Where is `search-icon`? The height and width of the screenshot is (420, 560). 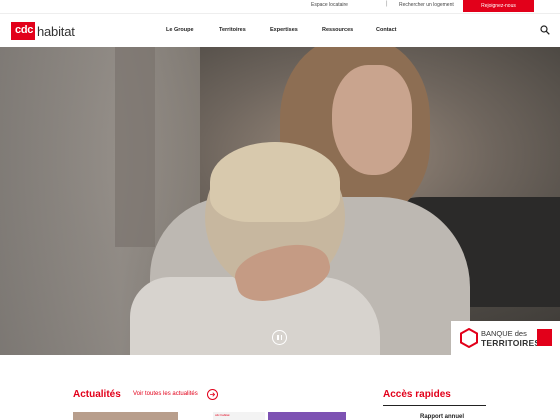
search-icon is located at coordinates (545, 30).